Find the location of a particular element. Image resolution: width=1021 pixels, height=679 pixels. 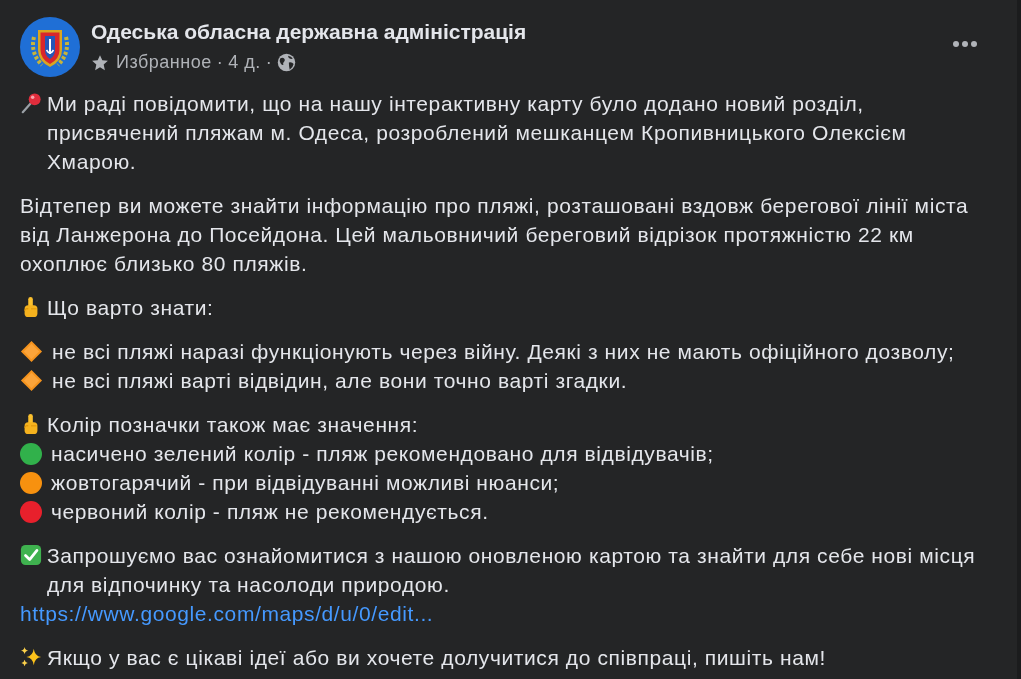

post-paragraph: Що варто знати: is located at coordinates (130, 308).